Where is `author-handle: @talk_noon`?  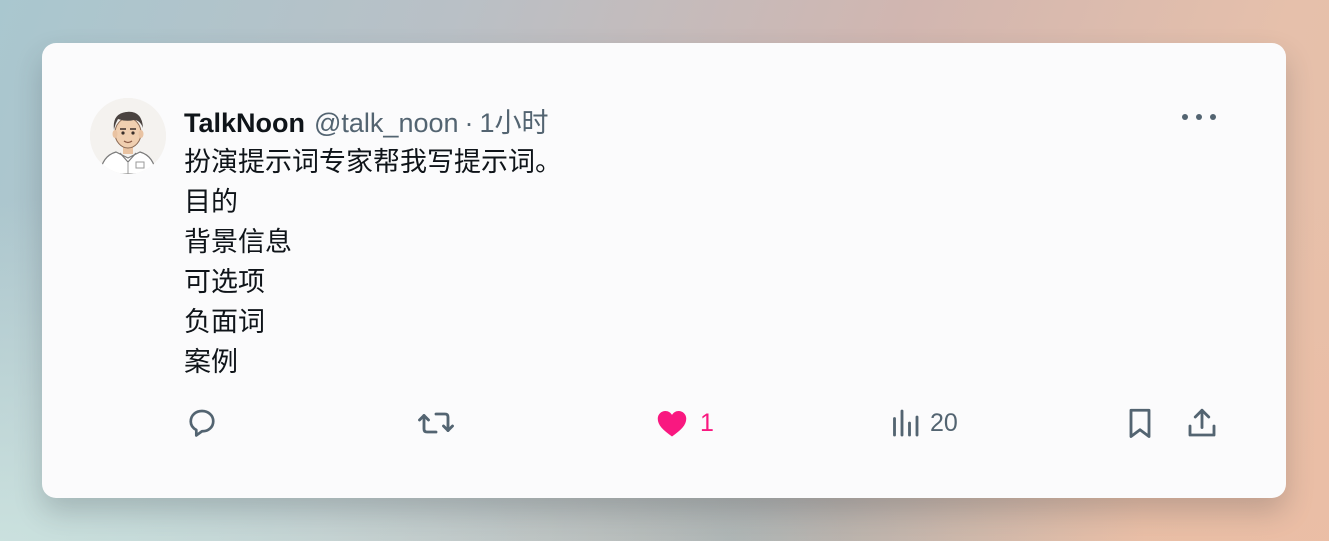 author-handle: @talk_noon is located at coordinates (386, 123).